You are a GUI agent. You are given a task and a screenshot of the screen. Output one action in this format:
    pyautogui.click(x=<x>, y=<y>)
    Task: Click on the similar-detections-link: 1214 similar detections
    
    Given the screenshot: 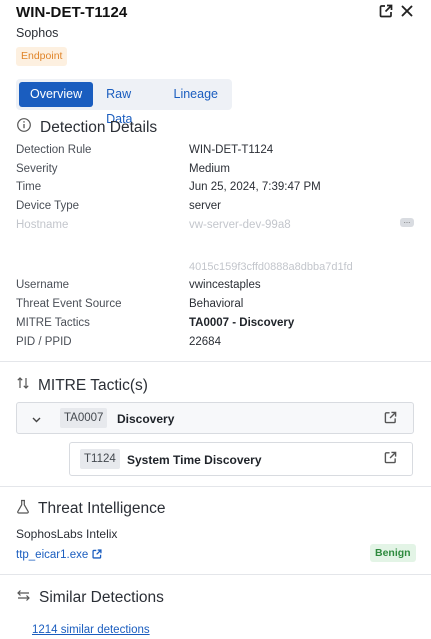 What is the action you would take?
    pyautogui.click(x=91, y=630)
    